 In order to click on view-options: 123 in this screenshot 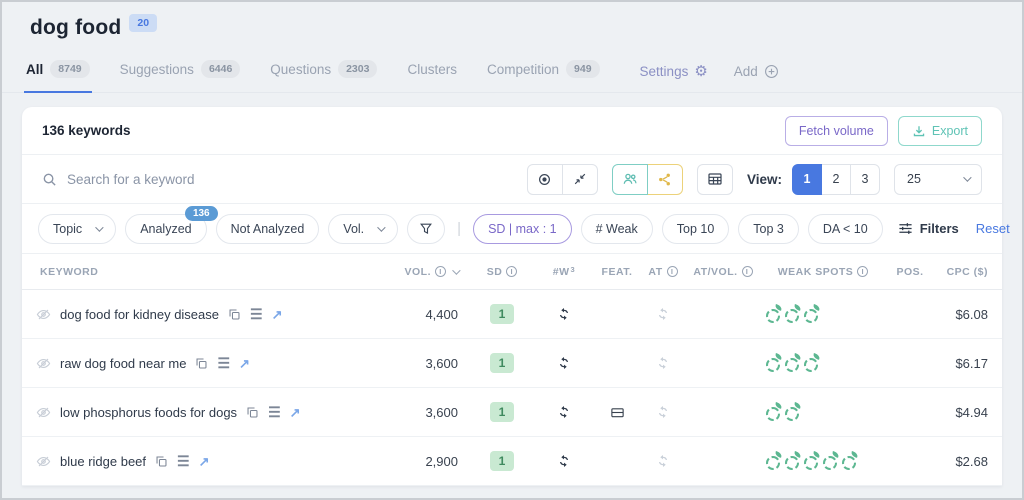, I will do `click(836, 179)`.